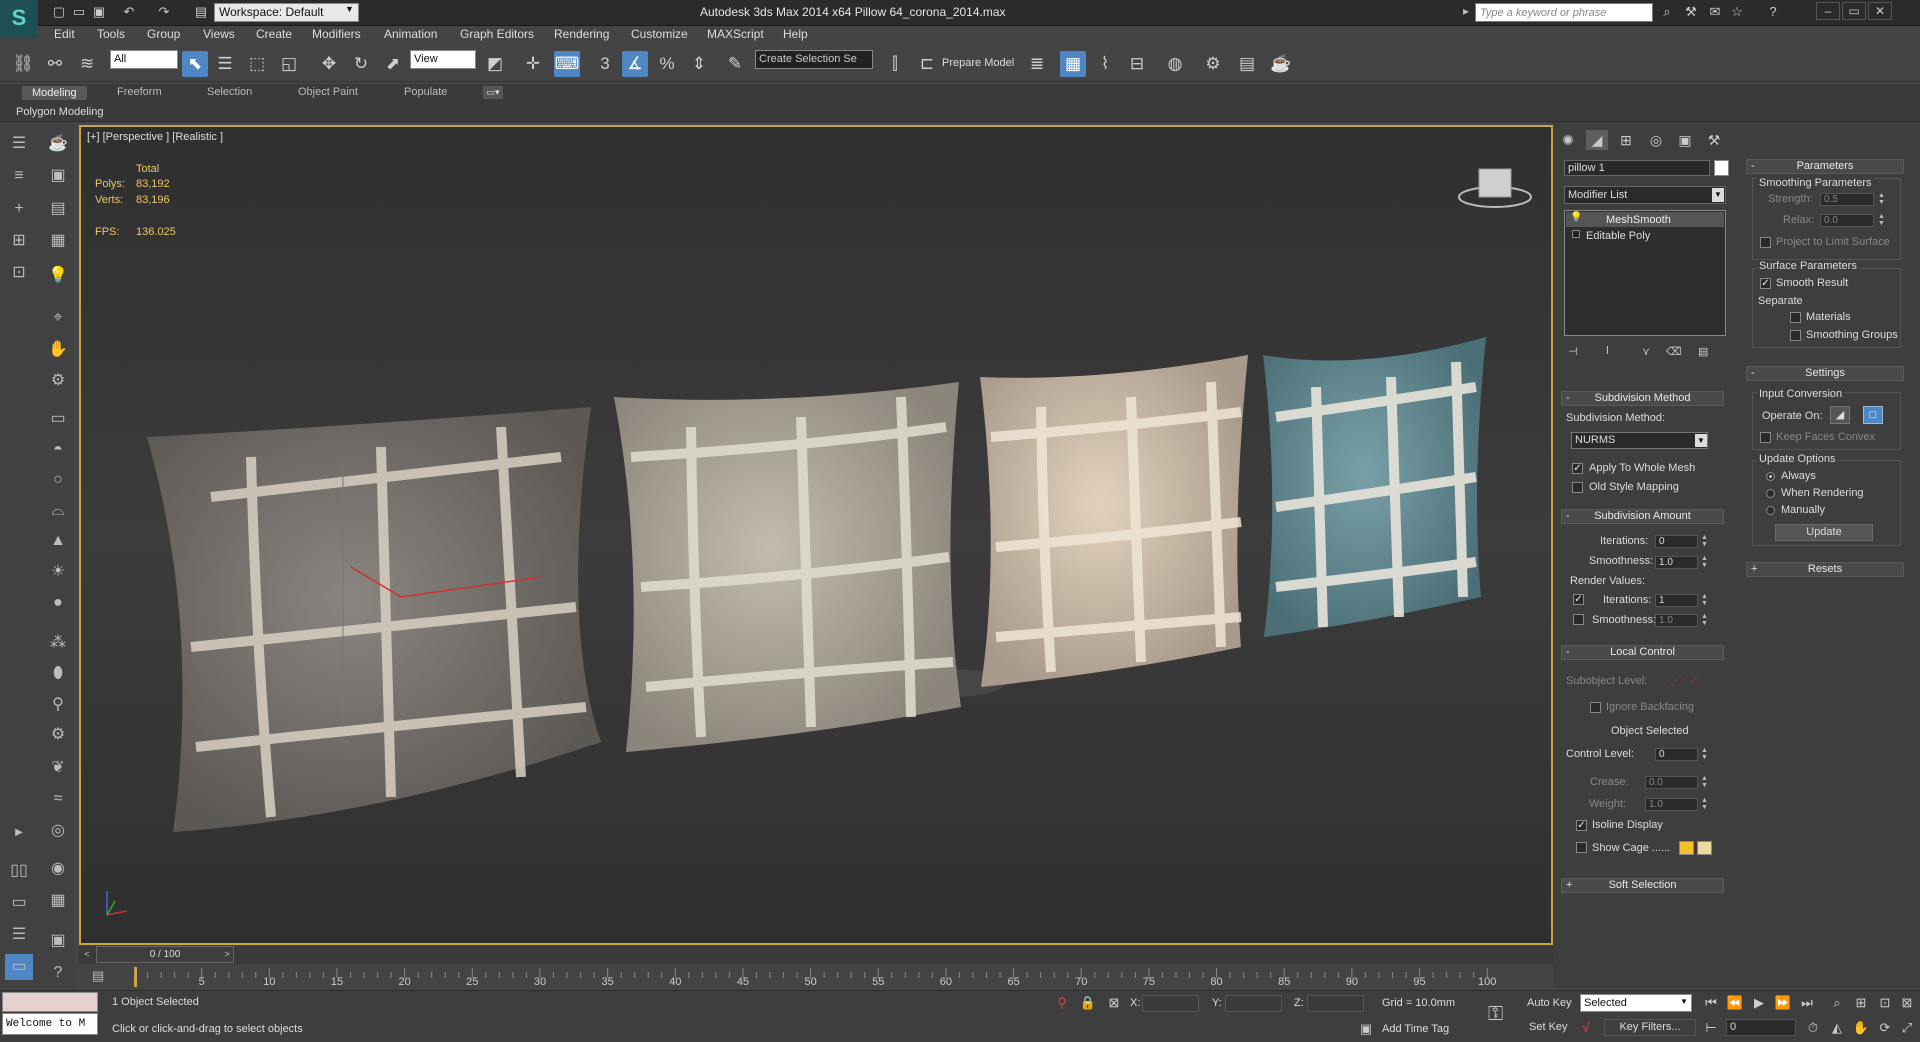 The image size is (1920, 1042). I want to click on strength-spinner: 0.5, so click(1847, 199).